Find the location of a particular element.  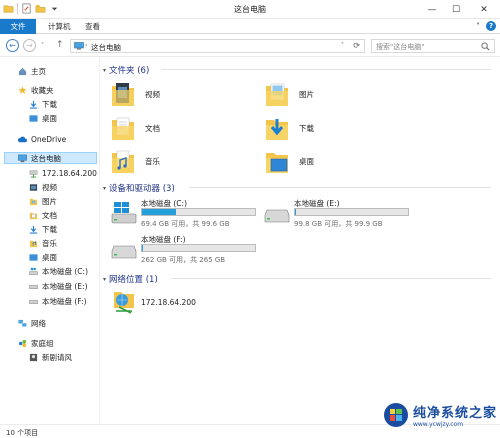

navigation-bar: ← → ˅ ↑ › 这台电脑 ˅ ⟳ 搜索"这台电脑" is located at coordinates (250, 46).